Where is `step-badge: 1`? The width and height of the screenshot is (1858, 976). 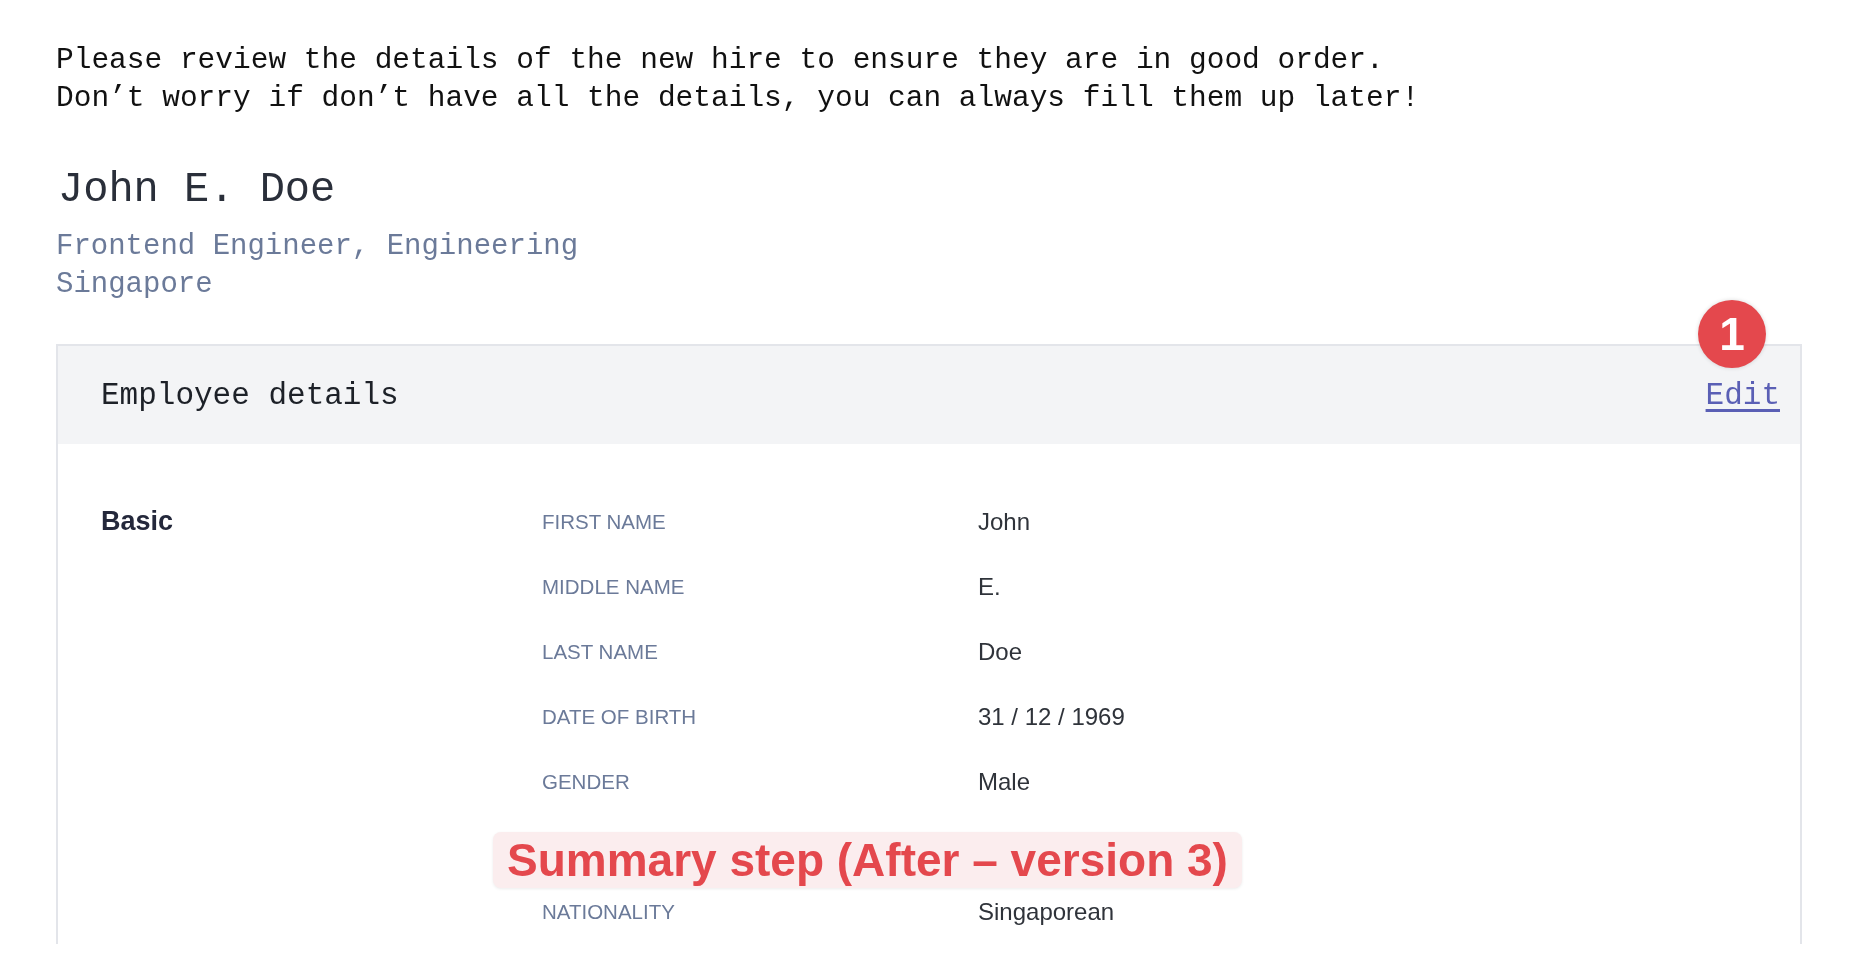
step-badge: 1 is located at coordinates (1732, 334).